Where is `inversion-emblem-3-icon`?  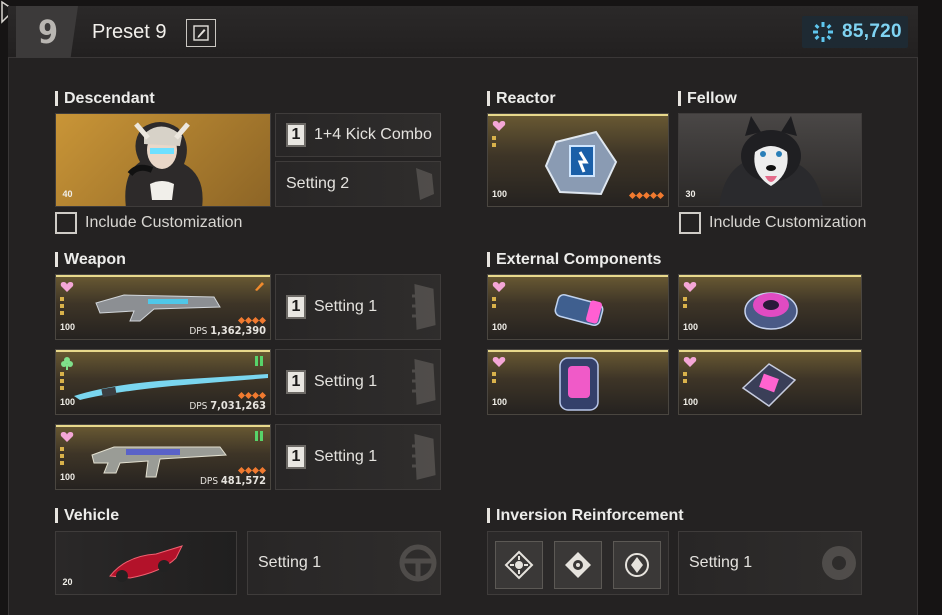 inversion-emblem-3-icon is located at coordinates (637, 565).